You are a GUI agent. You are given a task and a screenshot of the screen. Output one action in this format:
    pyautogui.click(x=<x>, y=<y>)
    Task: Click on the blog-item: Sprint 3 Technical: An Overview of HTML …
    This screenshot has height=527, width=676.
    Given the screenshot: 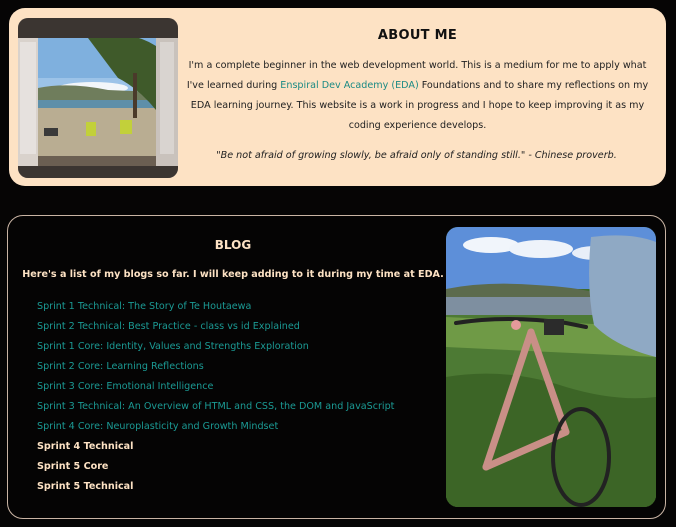 What is the action you would take?
    pyautogui.click(x=215, y=407)
    